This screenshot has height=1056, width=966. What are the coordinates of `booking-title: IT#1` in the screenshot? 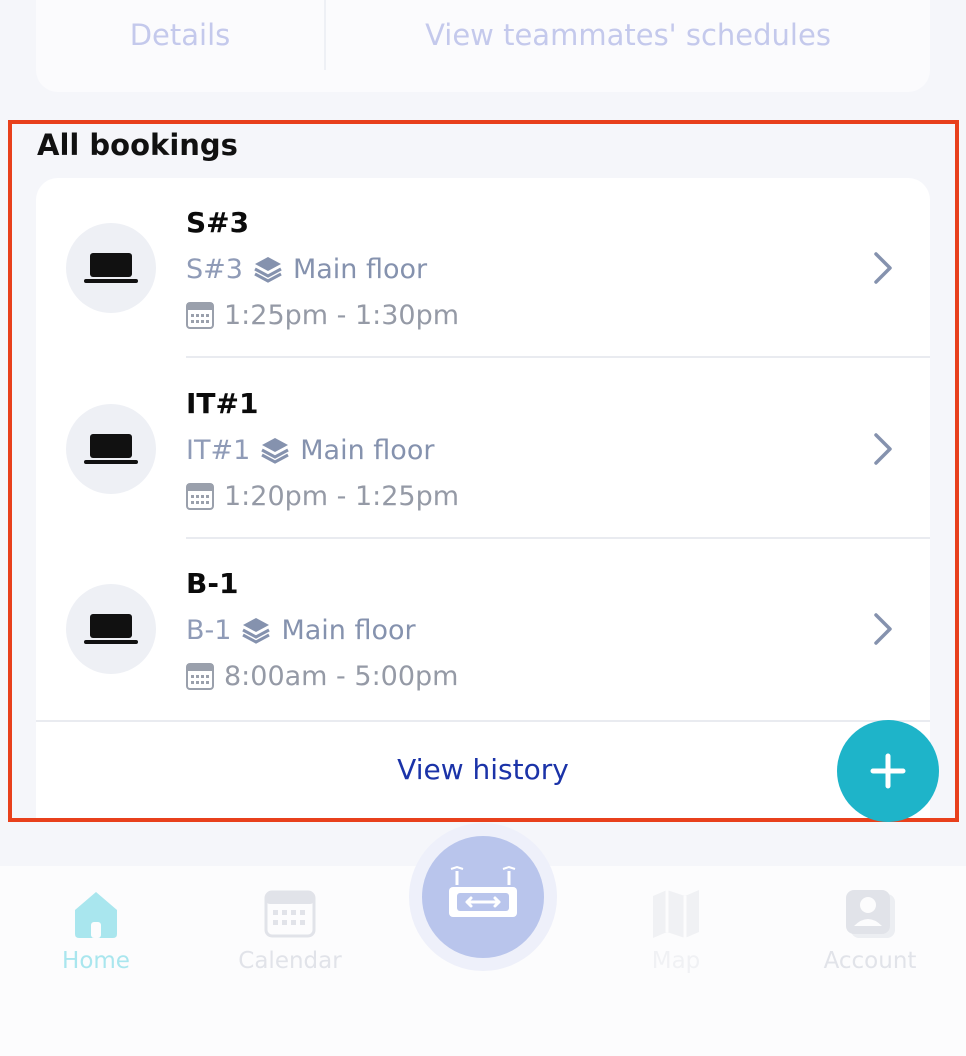 It's located at (222, 403).